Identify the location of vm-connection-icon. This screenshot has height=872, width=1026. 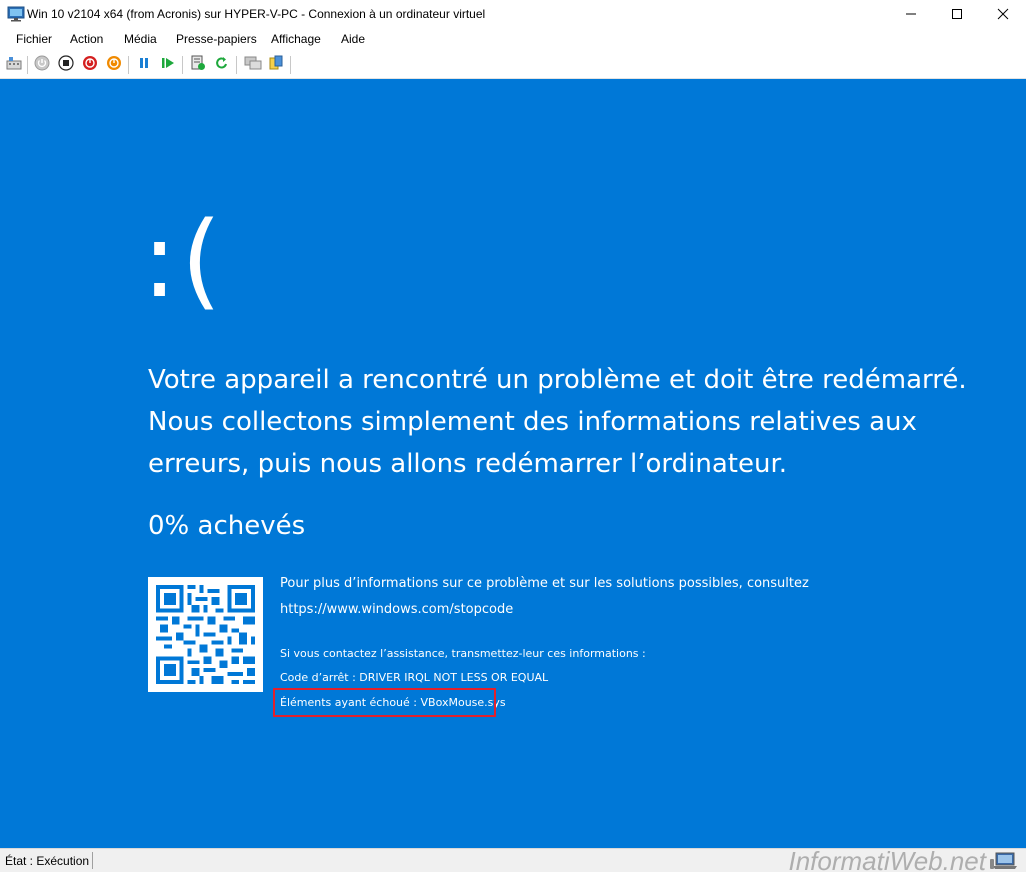
(16, 14).